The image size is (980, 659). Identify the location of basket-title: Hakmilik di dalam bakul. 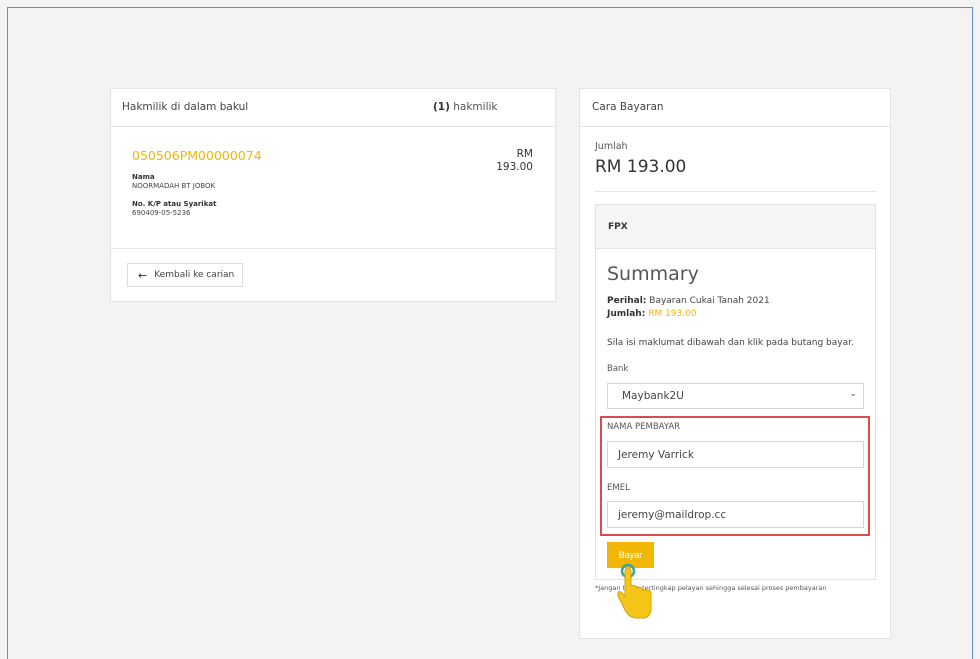
(185, 107).